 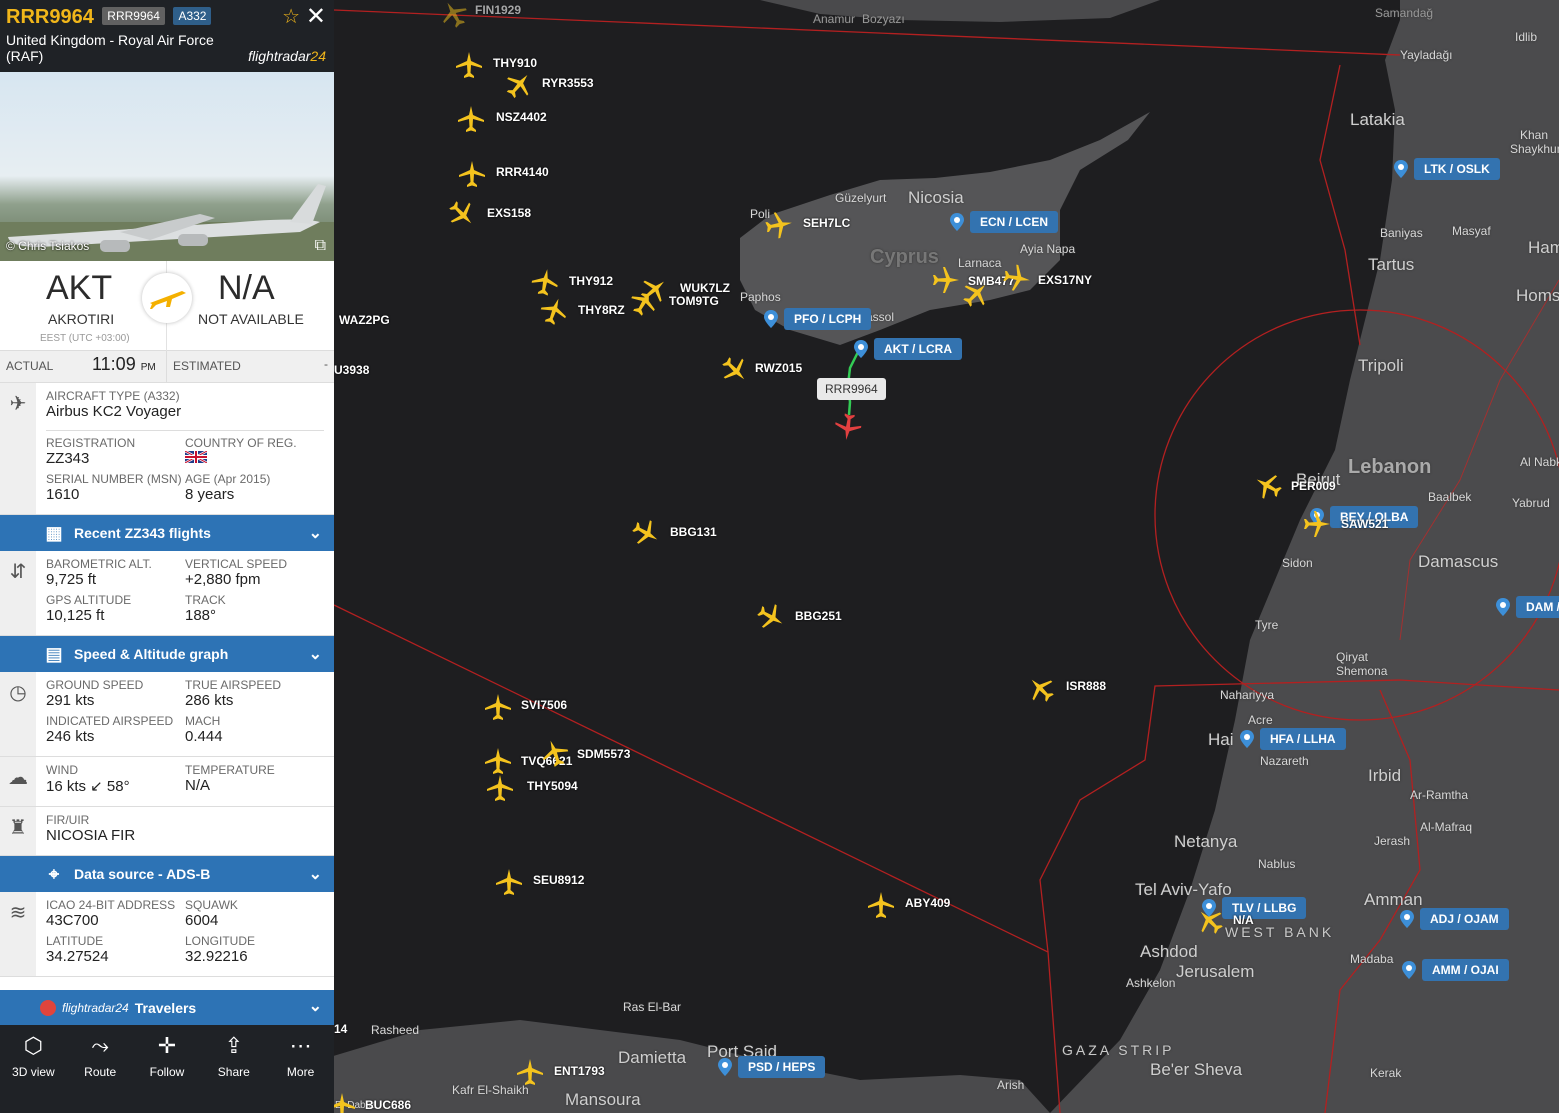 I want to click on airport-psd: PSD / HEPS, so click(x=772, y=1067).